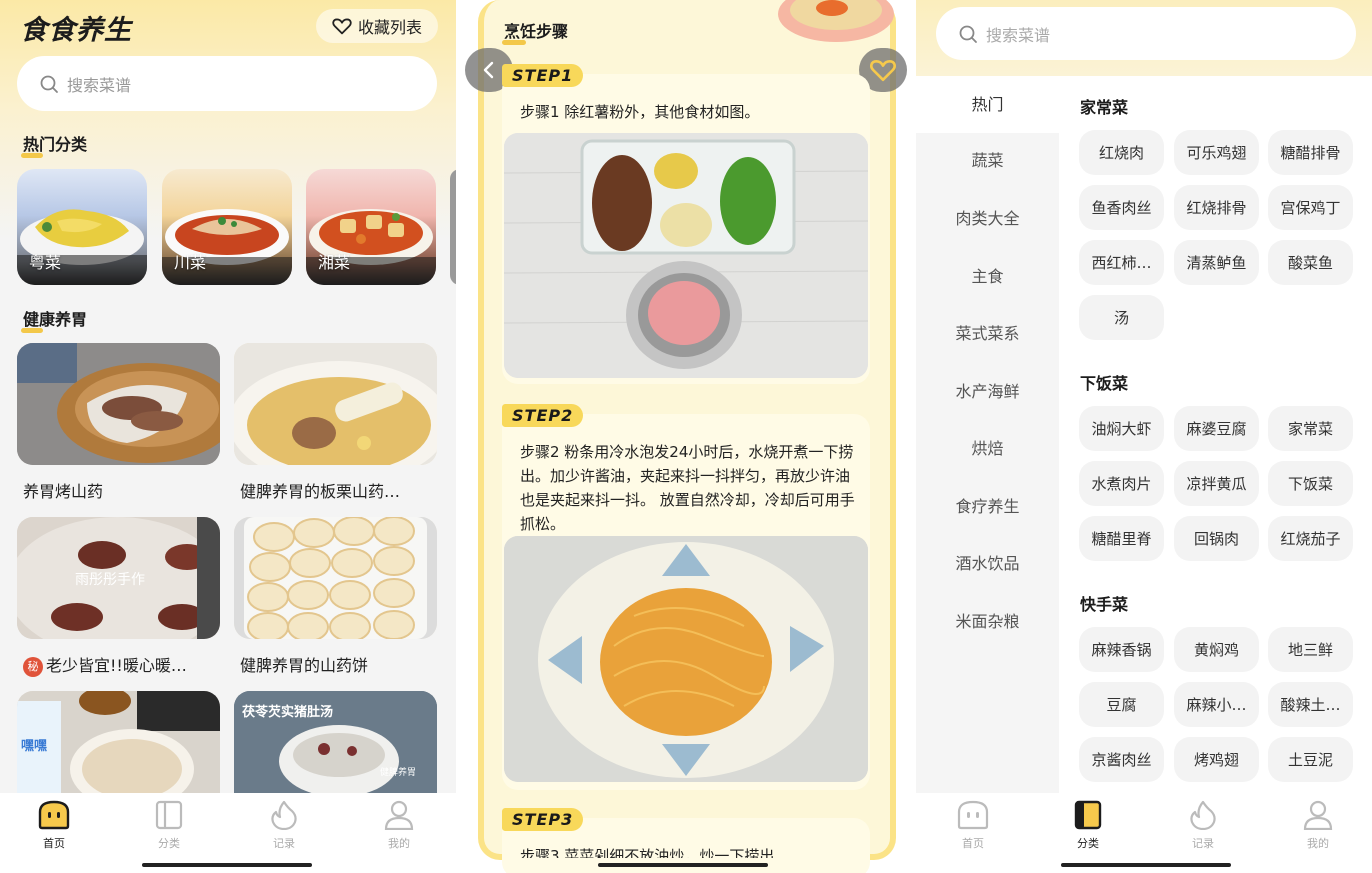 The width and height of the screenshot is (1372, 873). I want to click on search-placeholder: 搜索菜谱, so click(99, 85).